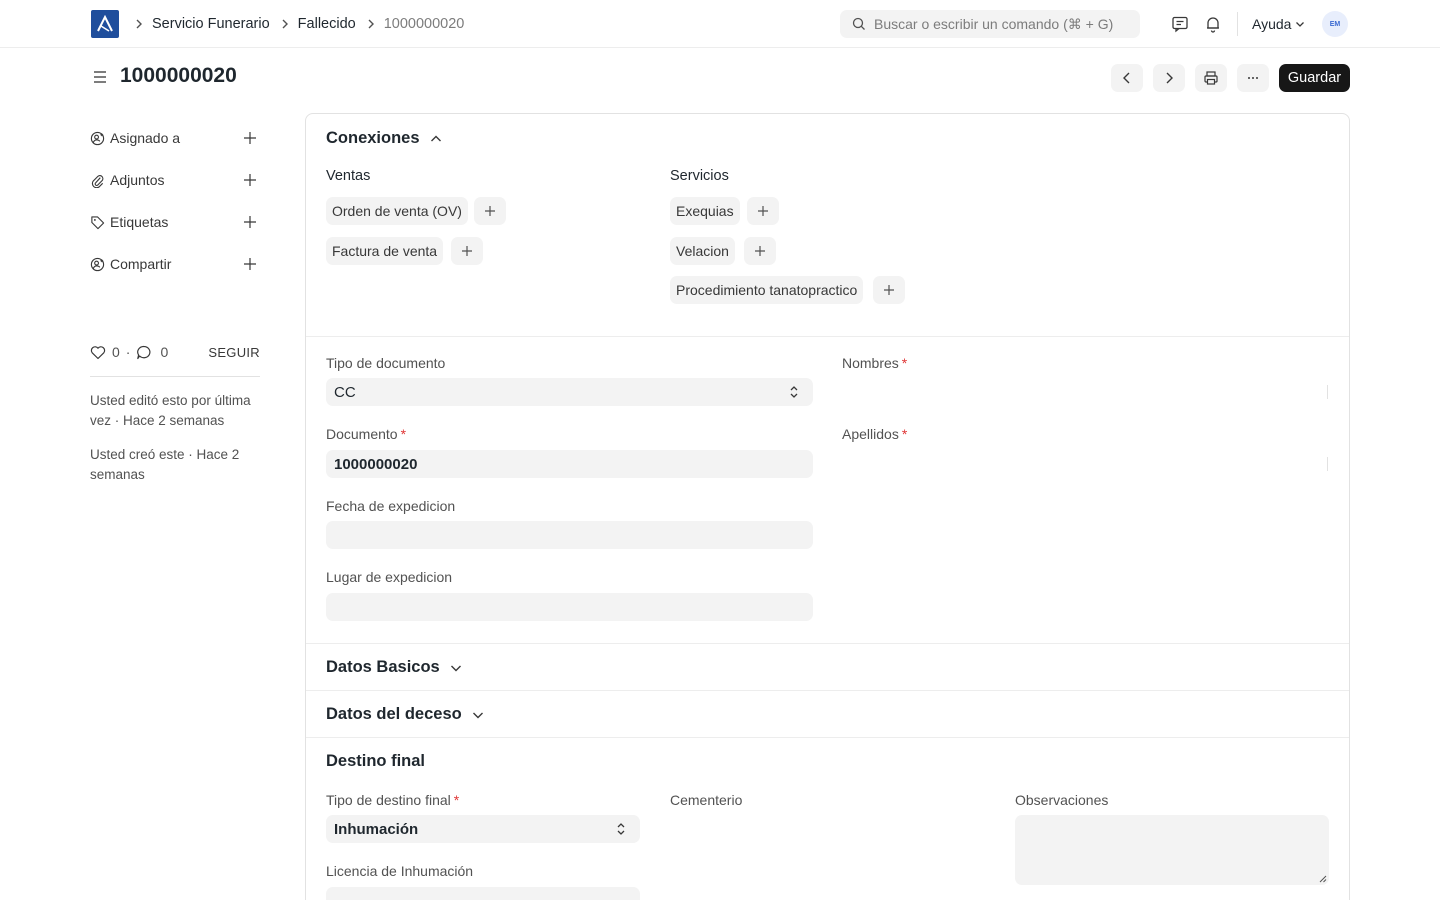  Describe the element at coordinates (164, 352) in the screenshot. I see `comment-count: 0` at that location.